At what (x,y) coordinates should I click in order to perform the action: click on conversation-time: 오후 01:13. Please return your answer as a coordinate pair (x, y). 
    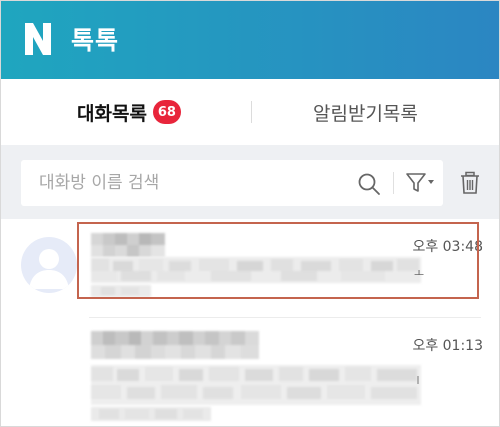
    Looking at the image, I should click on (447, 346).